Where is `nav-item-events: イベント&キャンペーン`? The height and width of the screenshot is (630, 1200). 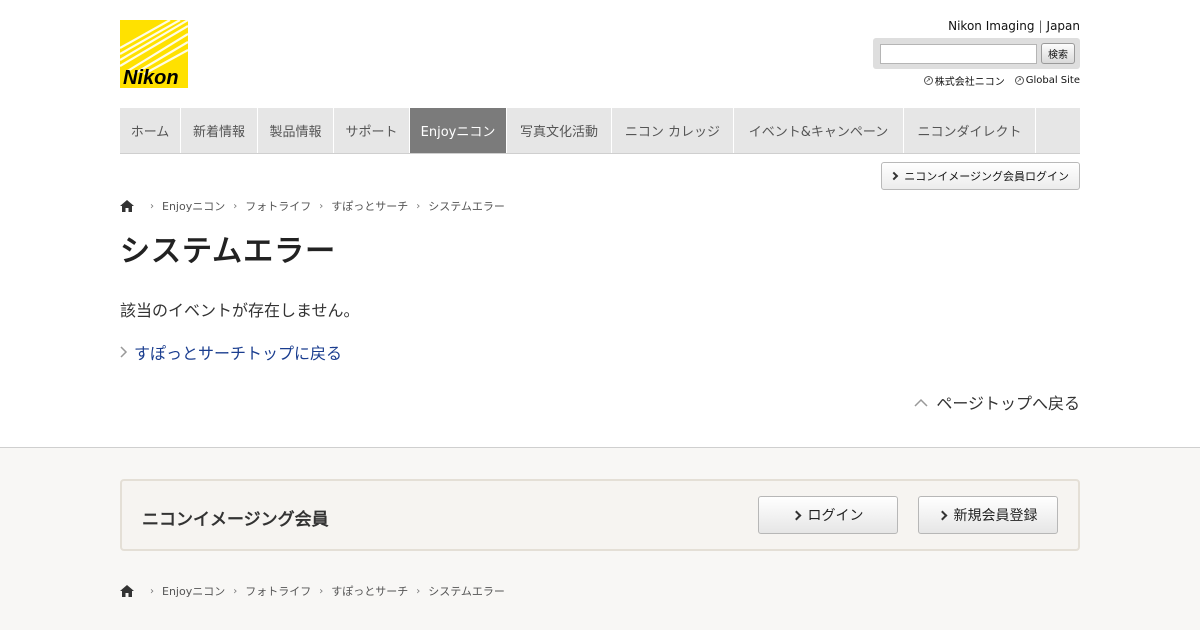
nav-item-events: イベント&キャンペーン is located at coordinates (819, 130).